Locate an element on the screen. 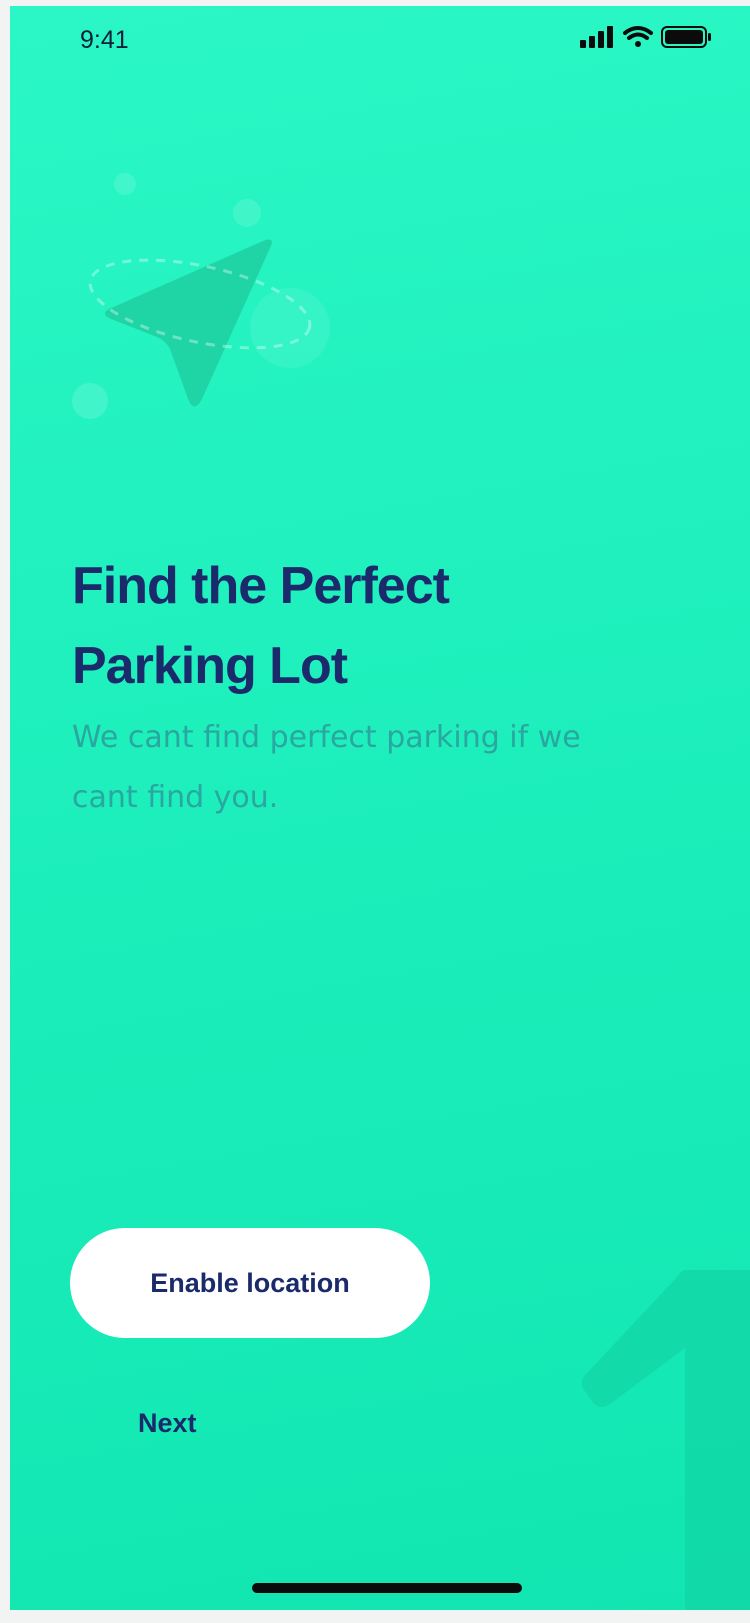 The image size is (750, 1623). cellular-signal-icon is located at coordinates (596, 37).